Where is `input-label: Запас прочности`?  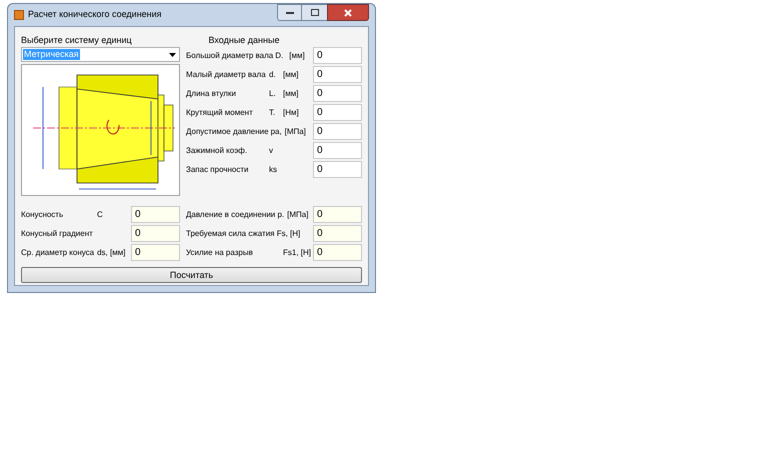 input-label: Запас прочности is located at coordinates (218, 170).